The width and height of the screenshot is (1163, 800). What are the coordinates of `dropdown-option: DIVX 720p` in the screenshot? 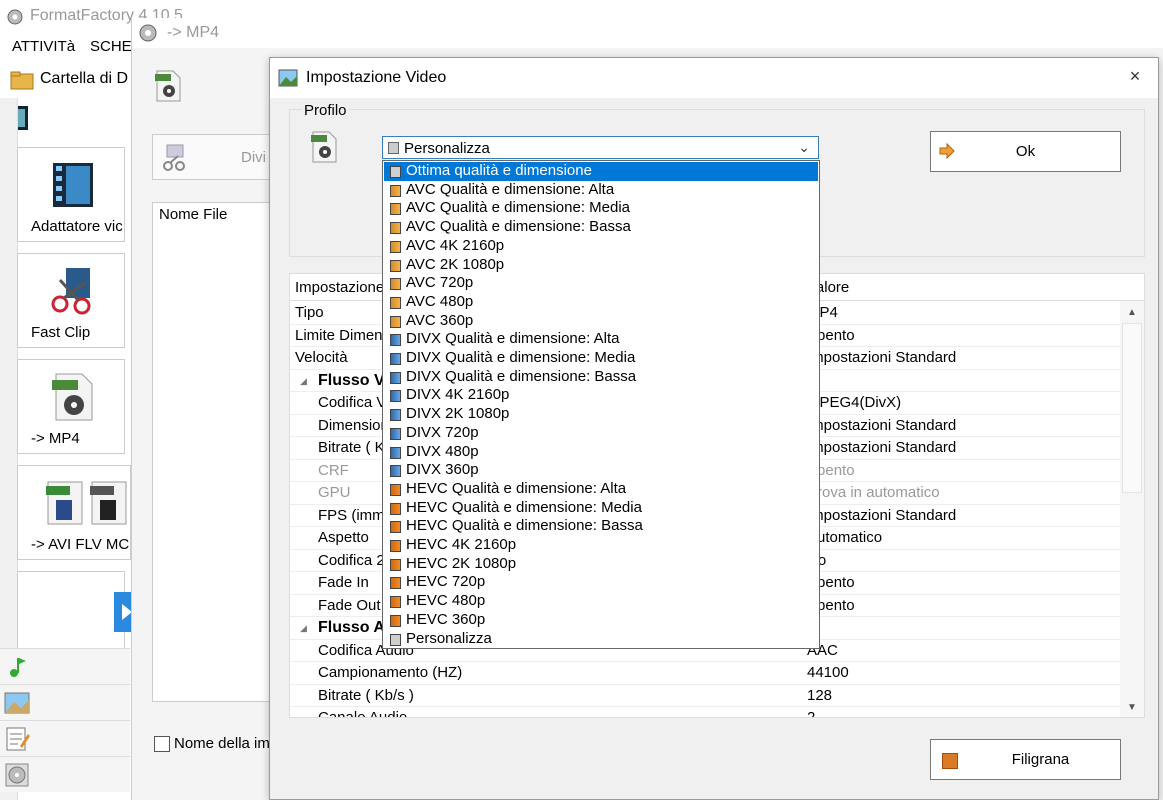 It's located at (601, 433).